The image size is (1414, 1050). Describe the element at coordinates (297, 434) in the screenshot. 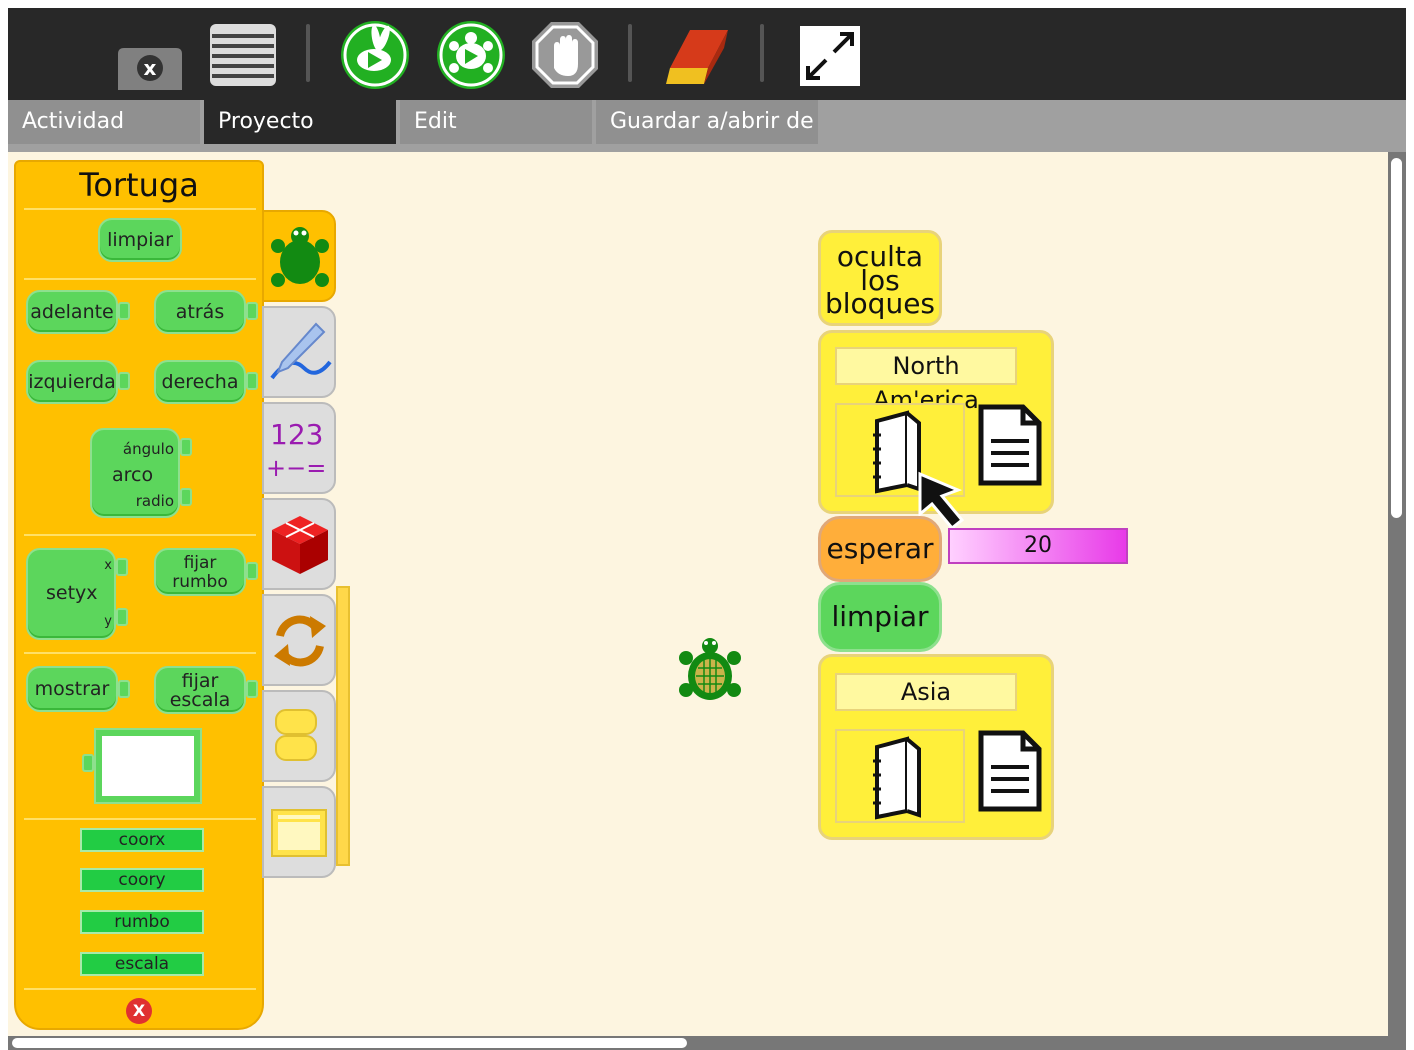

I see `numbers-icon: 123` at that location.